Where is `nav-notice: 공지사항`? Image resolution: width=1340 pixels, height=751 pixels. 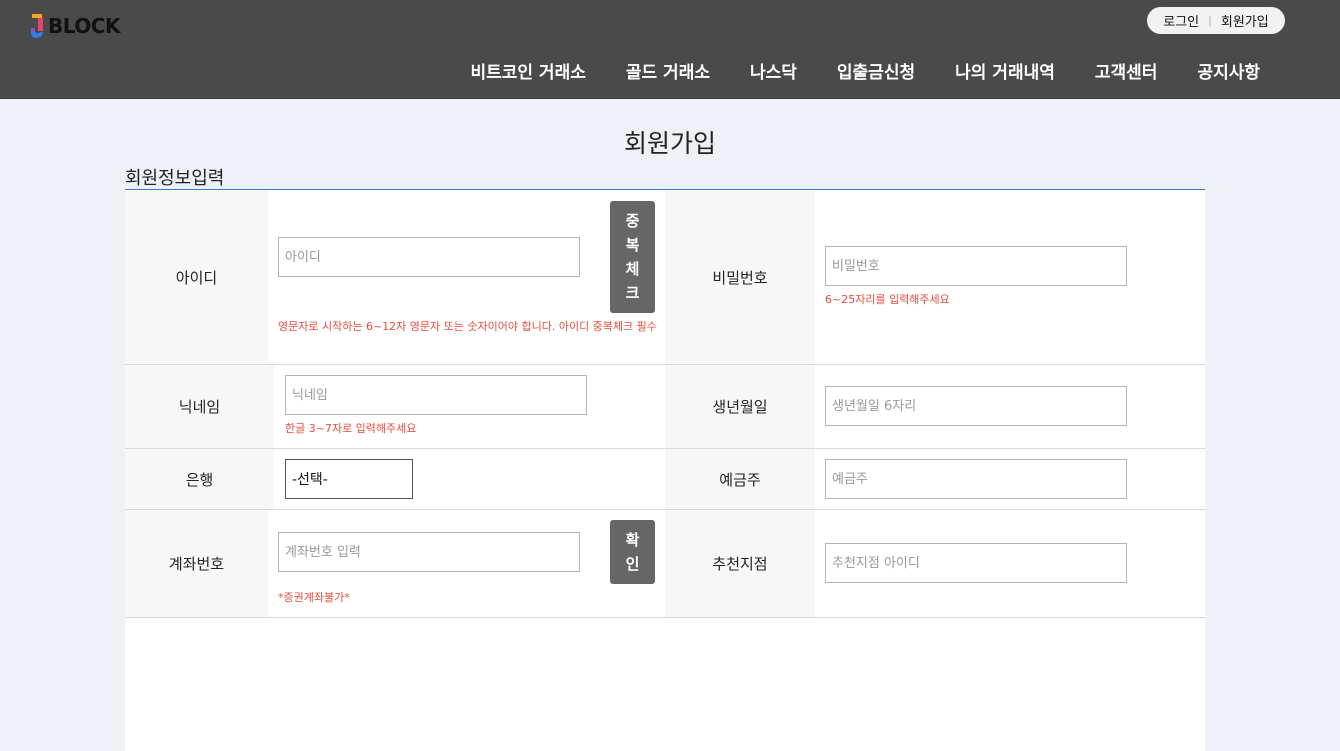 nav-notice: 공지사항 is located at coordinates (1228, 70).